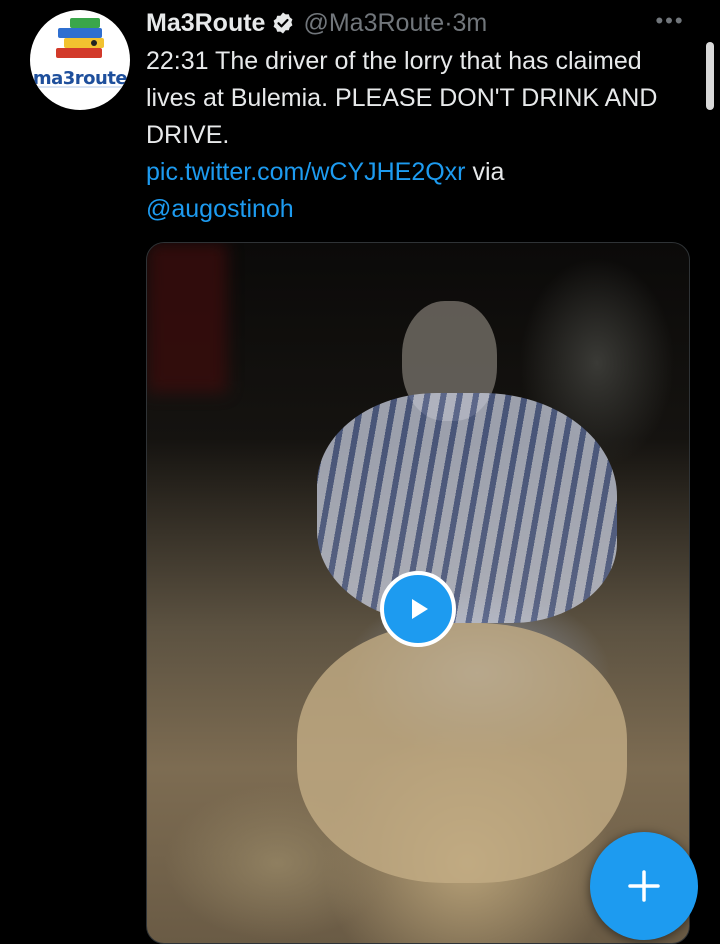  I want to click on compose-tweet-button, so click(644, 886).